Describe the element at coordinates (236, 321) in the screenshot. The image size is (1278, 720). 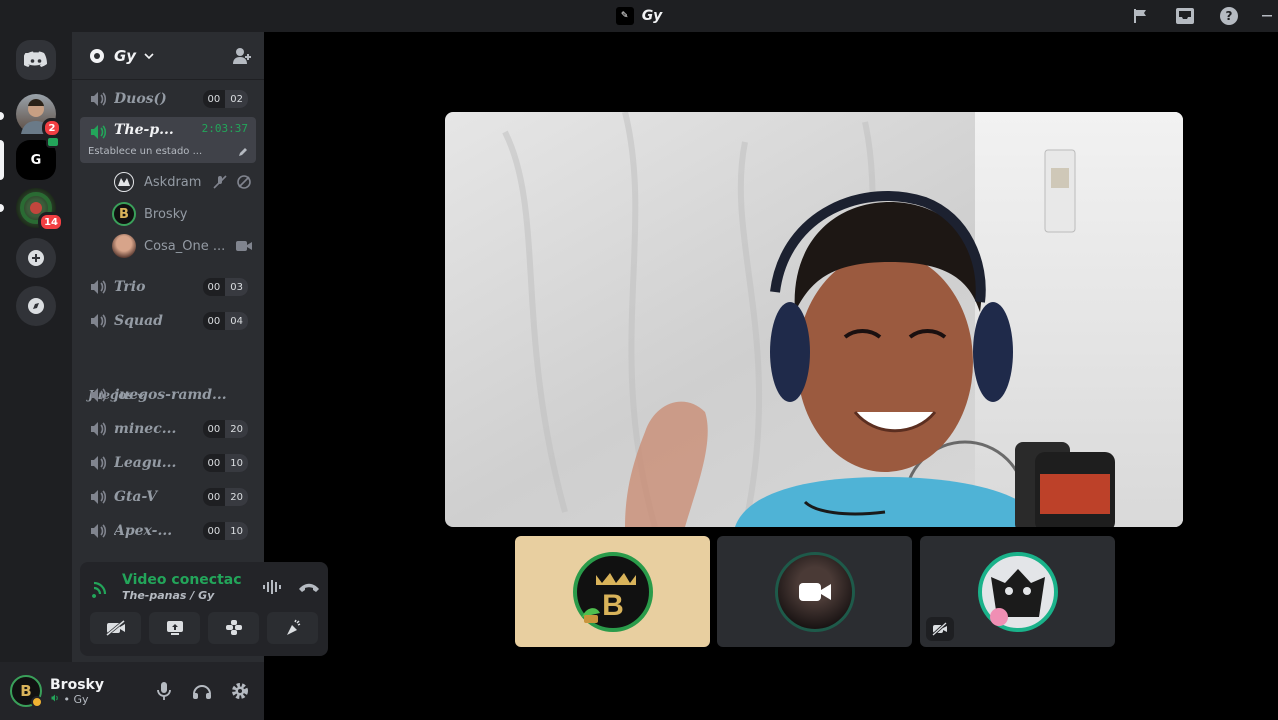
I see `user-limit-max: 04` at that location.